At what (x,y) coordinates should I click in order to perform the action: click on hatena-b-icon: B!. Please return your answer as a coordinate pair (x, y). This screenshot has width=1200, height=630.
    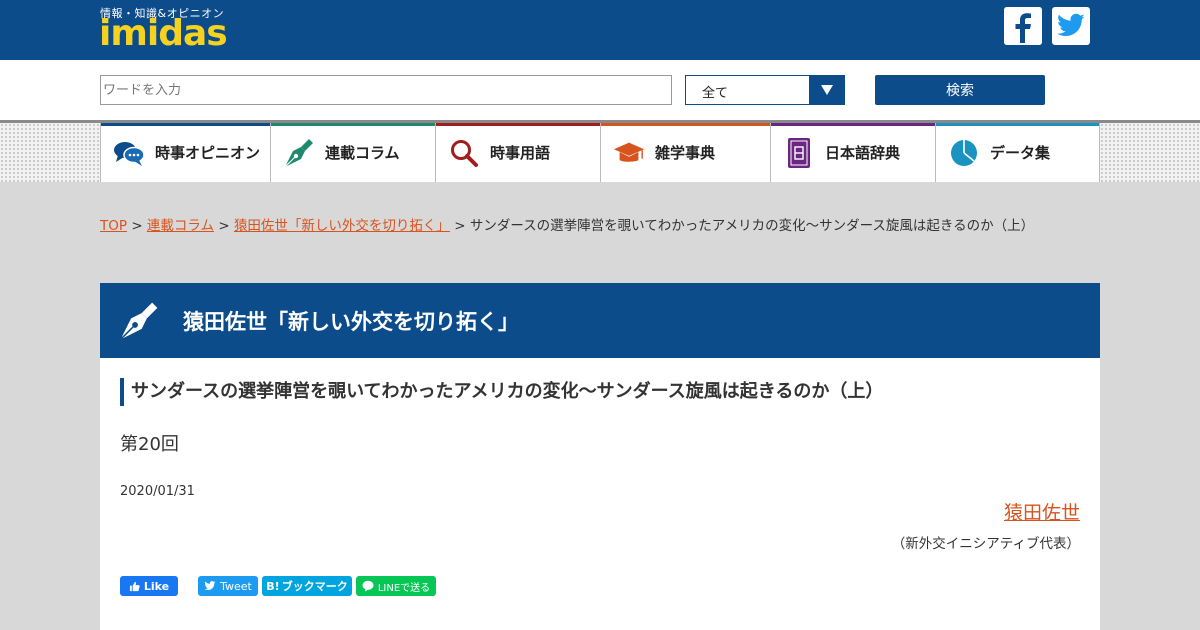
    Looking at the image, I should click on (273, 586).